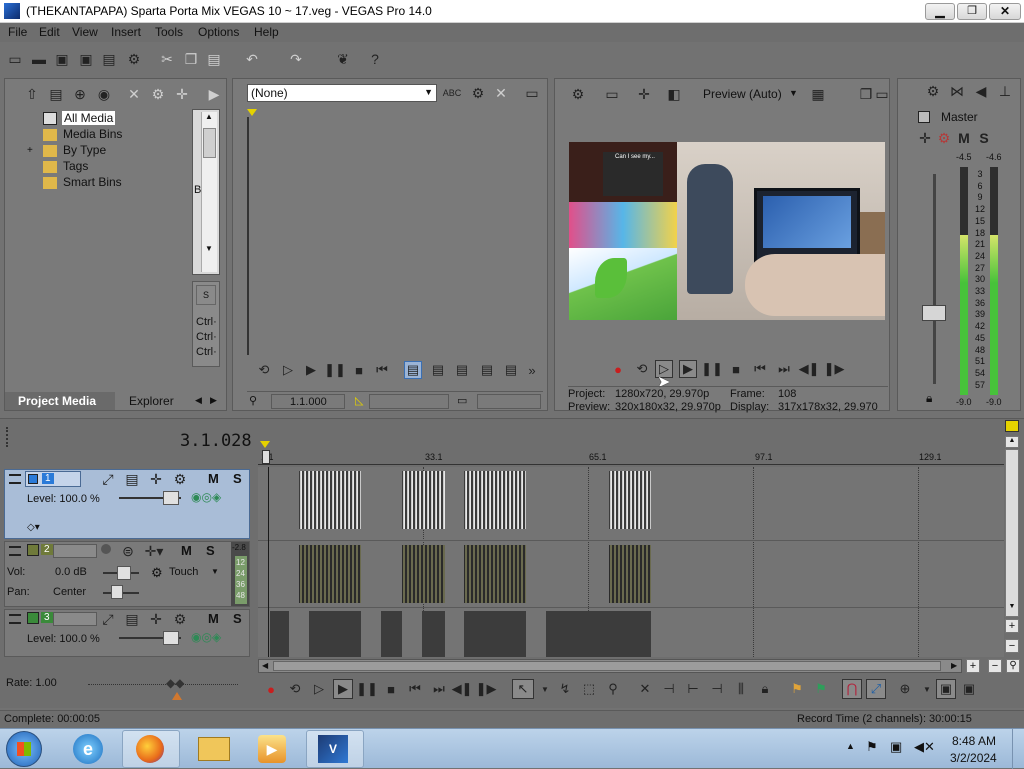 Image resolution: width=1024 pixels, height=769 pixels. What do you see at coordinates (973, 758) in the screenshot?
I see `clock-date: 3/2/2024` at bounding box center [973, 758].